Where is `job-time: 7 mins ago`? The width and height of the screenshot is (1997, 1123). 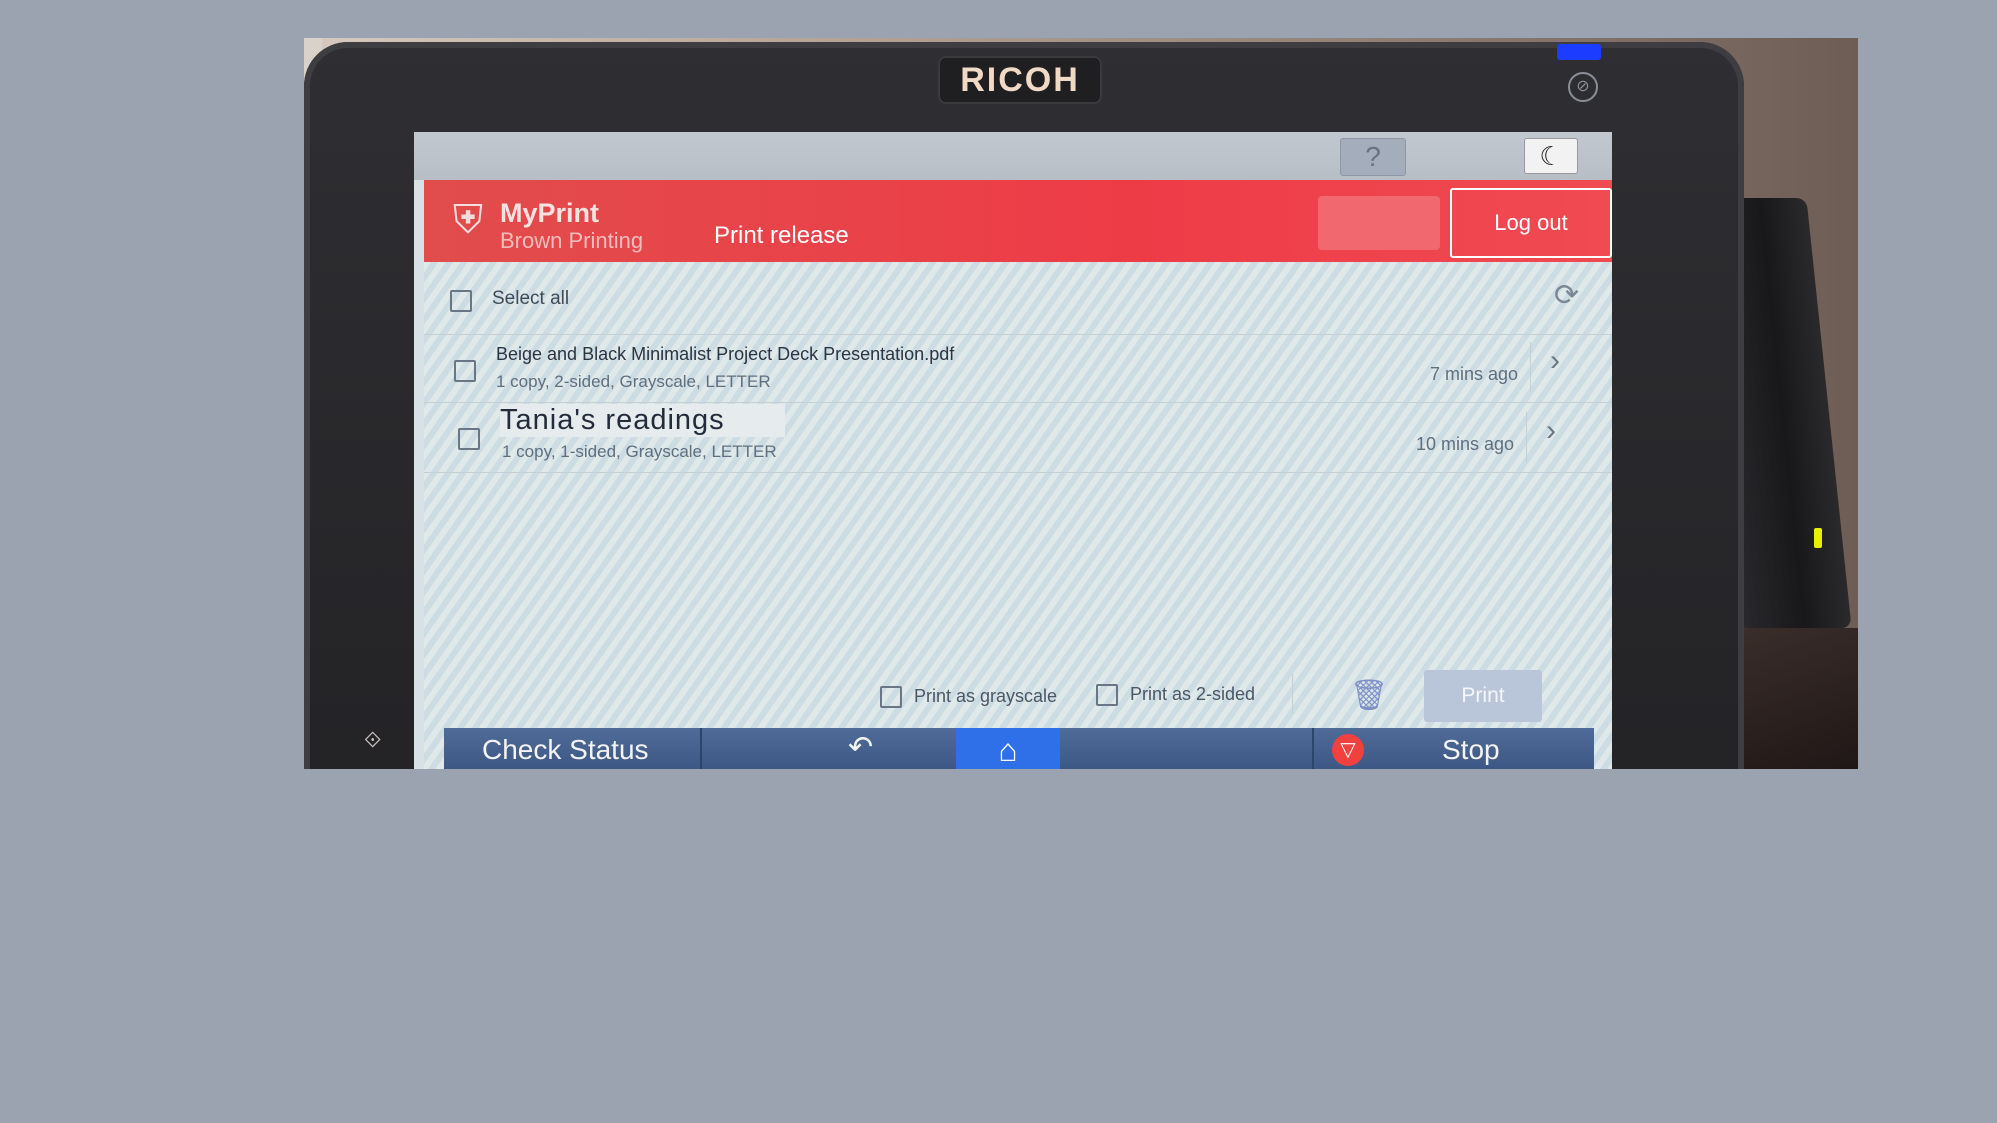
job-time: 7 mins ago is located at coordinates (1474, 374).